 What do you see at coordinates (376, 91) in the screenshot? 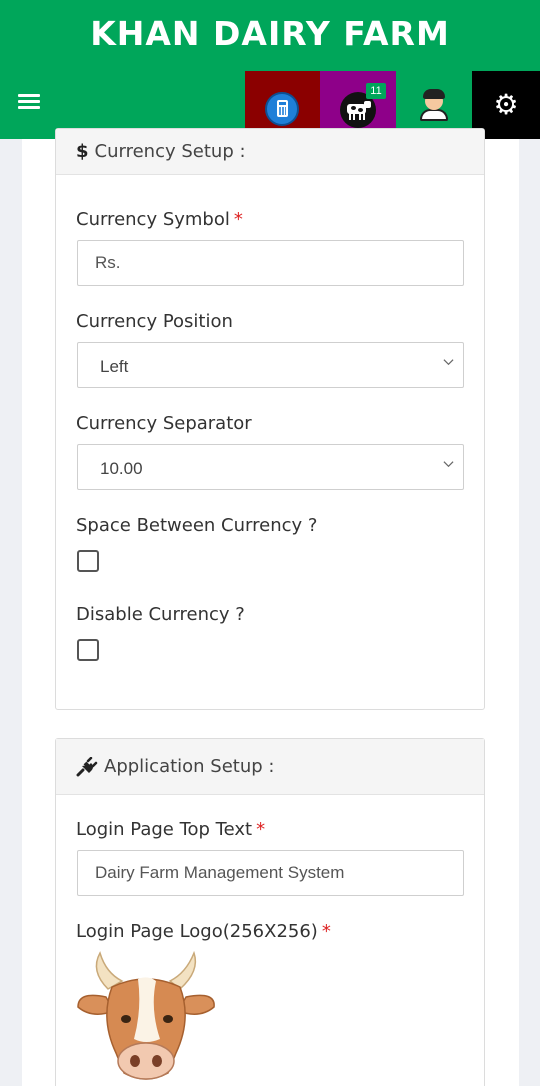
I see `notification-badge: 11` at bounding box center [376, 91].